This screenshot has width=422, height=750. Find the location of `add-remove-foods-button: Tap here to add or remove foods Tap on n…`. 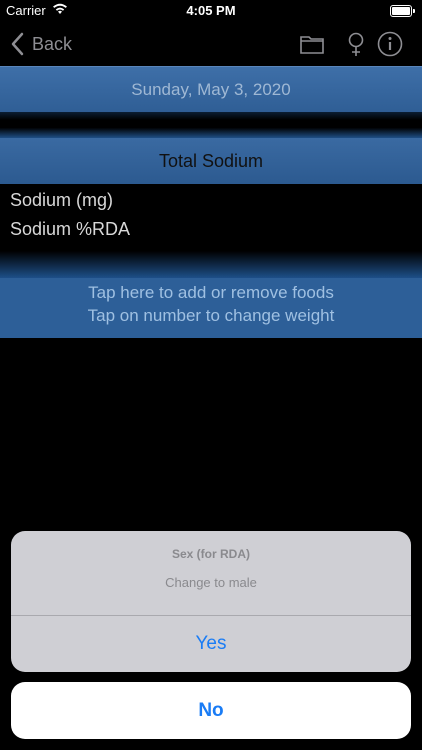

add-remove-foods-button: Tap here to add or remove foods Tap on n… is located at coordinates (211, 308).